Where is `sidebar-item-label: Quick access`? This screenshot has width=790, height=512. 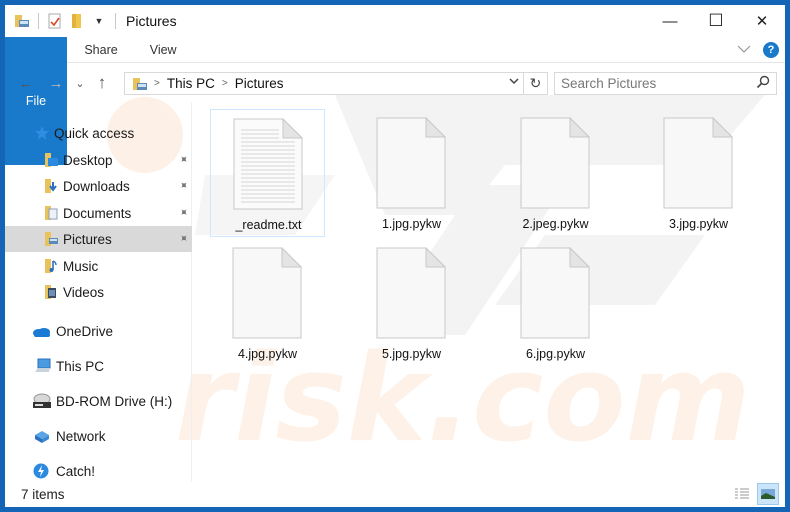
sidebar-item-label: Quick access is located at coordinates (94, 133).